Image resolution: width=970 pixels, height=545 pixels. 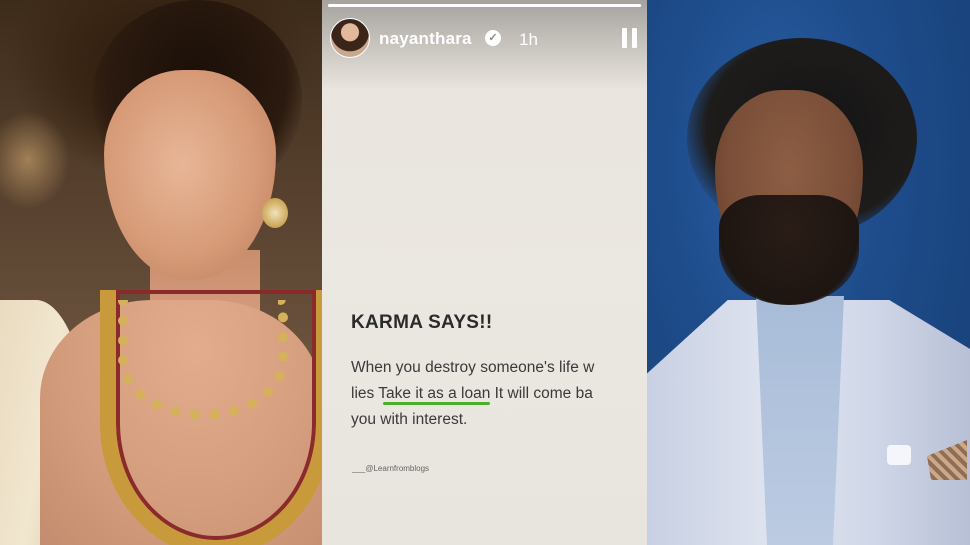 I want to click on quote-title: KARMA SAYS!!, so click(x=422, y=322).